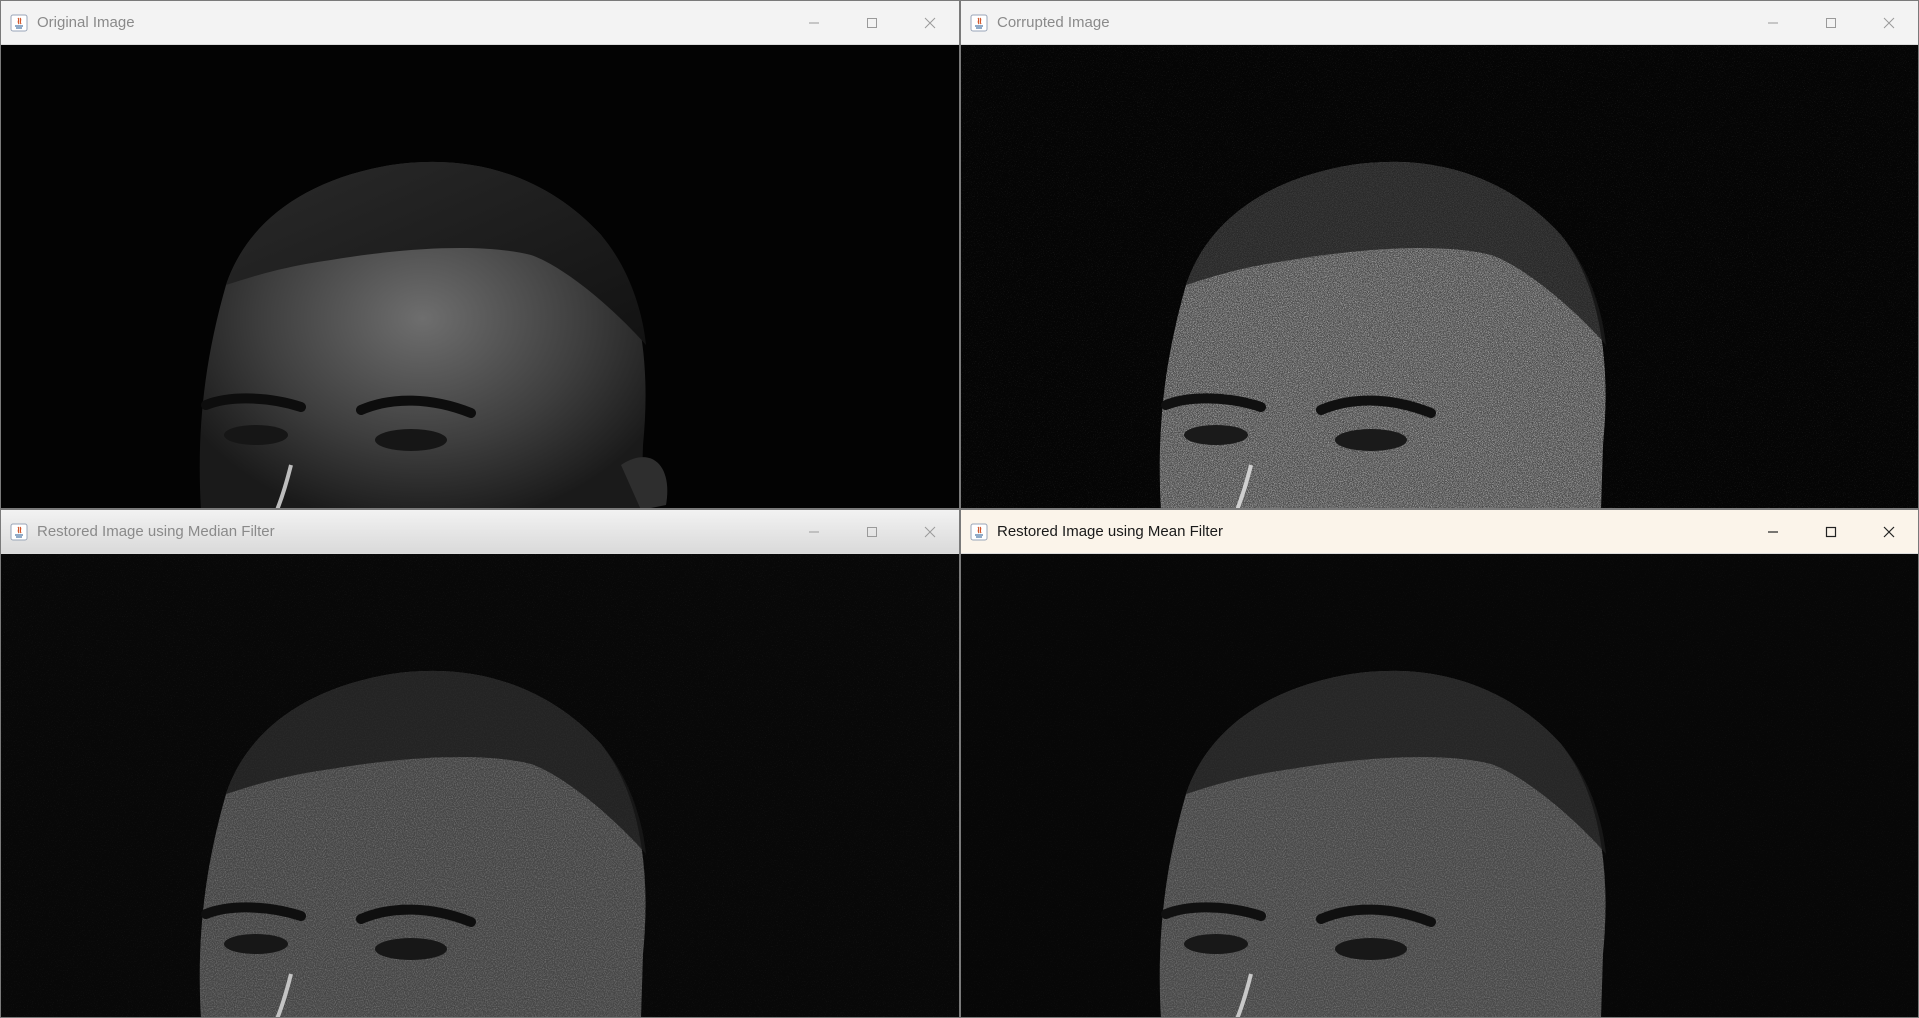 The height and width of the screenshot is (1018, 1919). What do you see at coordinates (1110, 531) in the screenshot?
I see `window-title: Restored Image using Mean Filter` at bounding box center [1110, 531].